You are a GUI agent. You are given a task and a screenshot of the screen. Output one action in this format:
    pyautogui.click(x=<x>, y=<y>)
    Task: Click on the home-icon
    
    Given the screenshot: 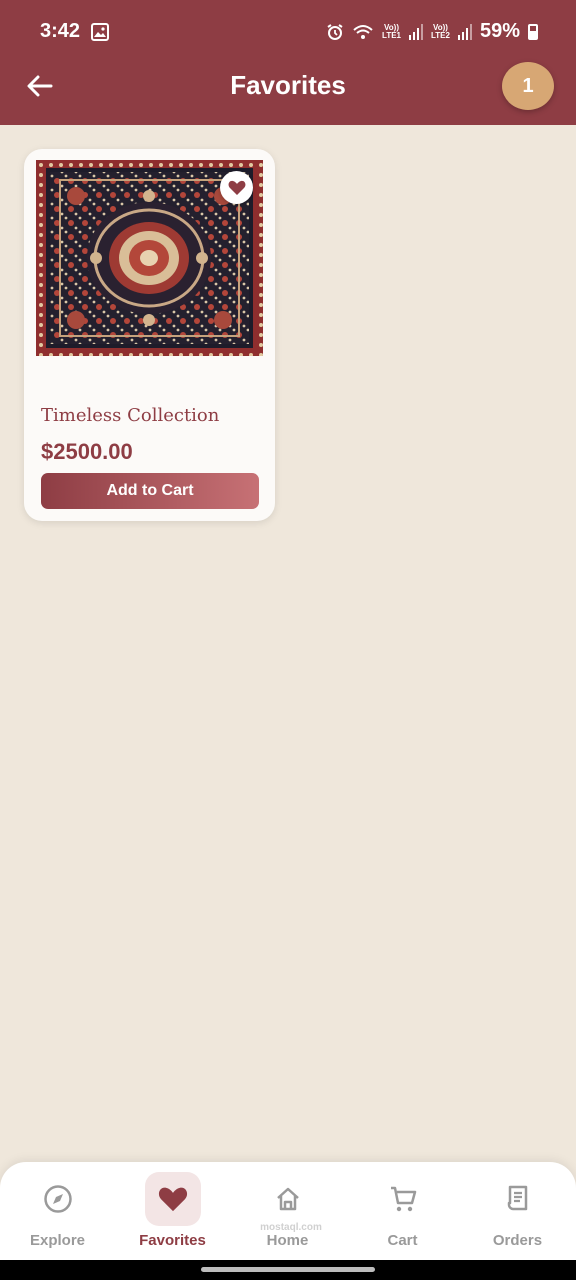 What is the action you would take?
    pyautogui.click(x=287, y=1199)
    